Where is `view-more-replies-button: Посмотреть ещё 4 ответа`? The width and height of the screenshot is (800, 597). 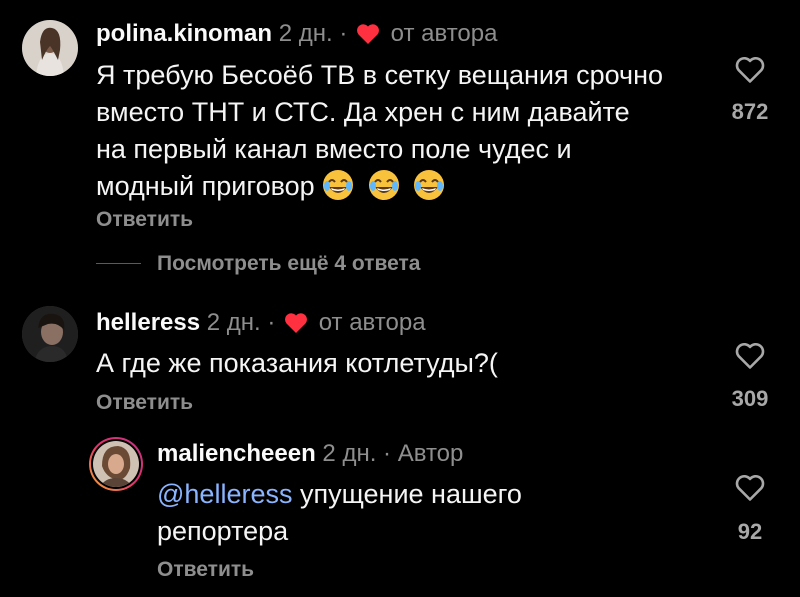 view-more-replies-button: Посмотреть ещё 4 ответа is located at coordinates (288, 264).